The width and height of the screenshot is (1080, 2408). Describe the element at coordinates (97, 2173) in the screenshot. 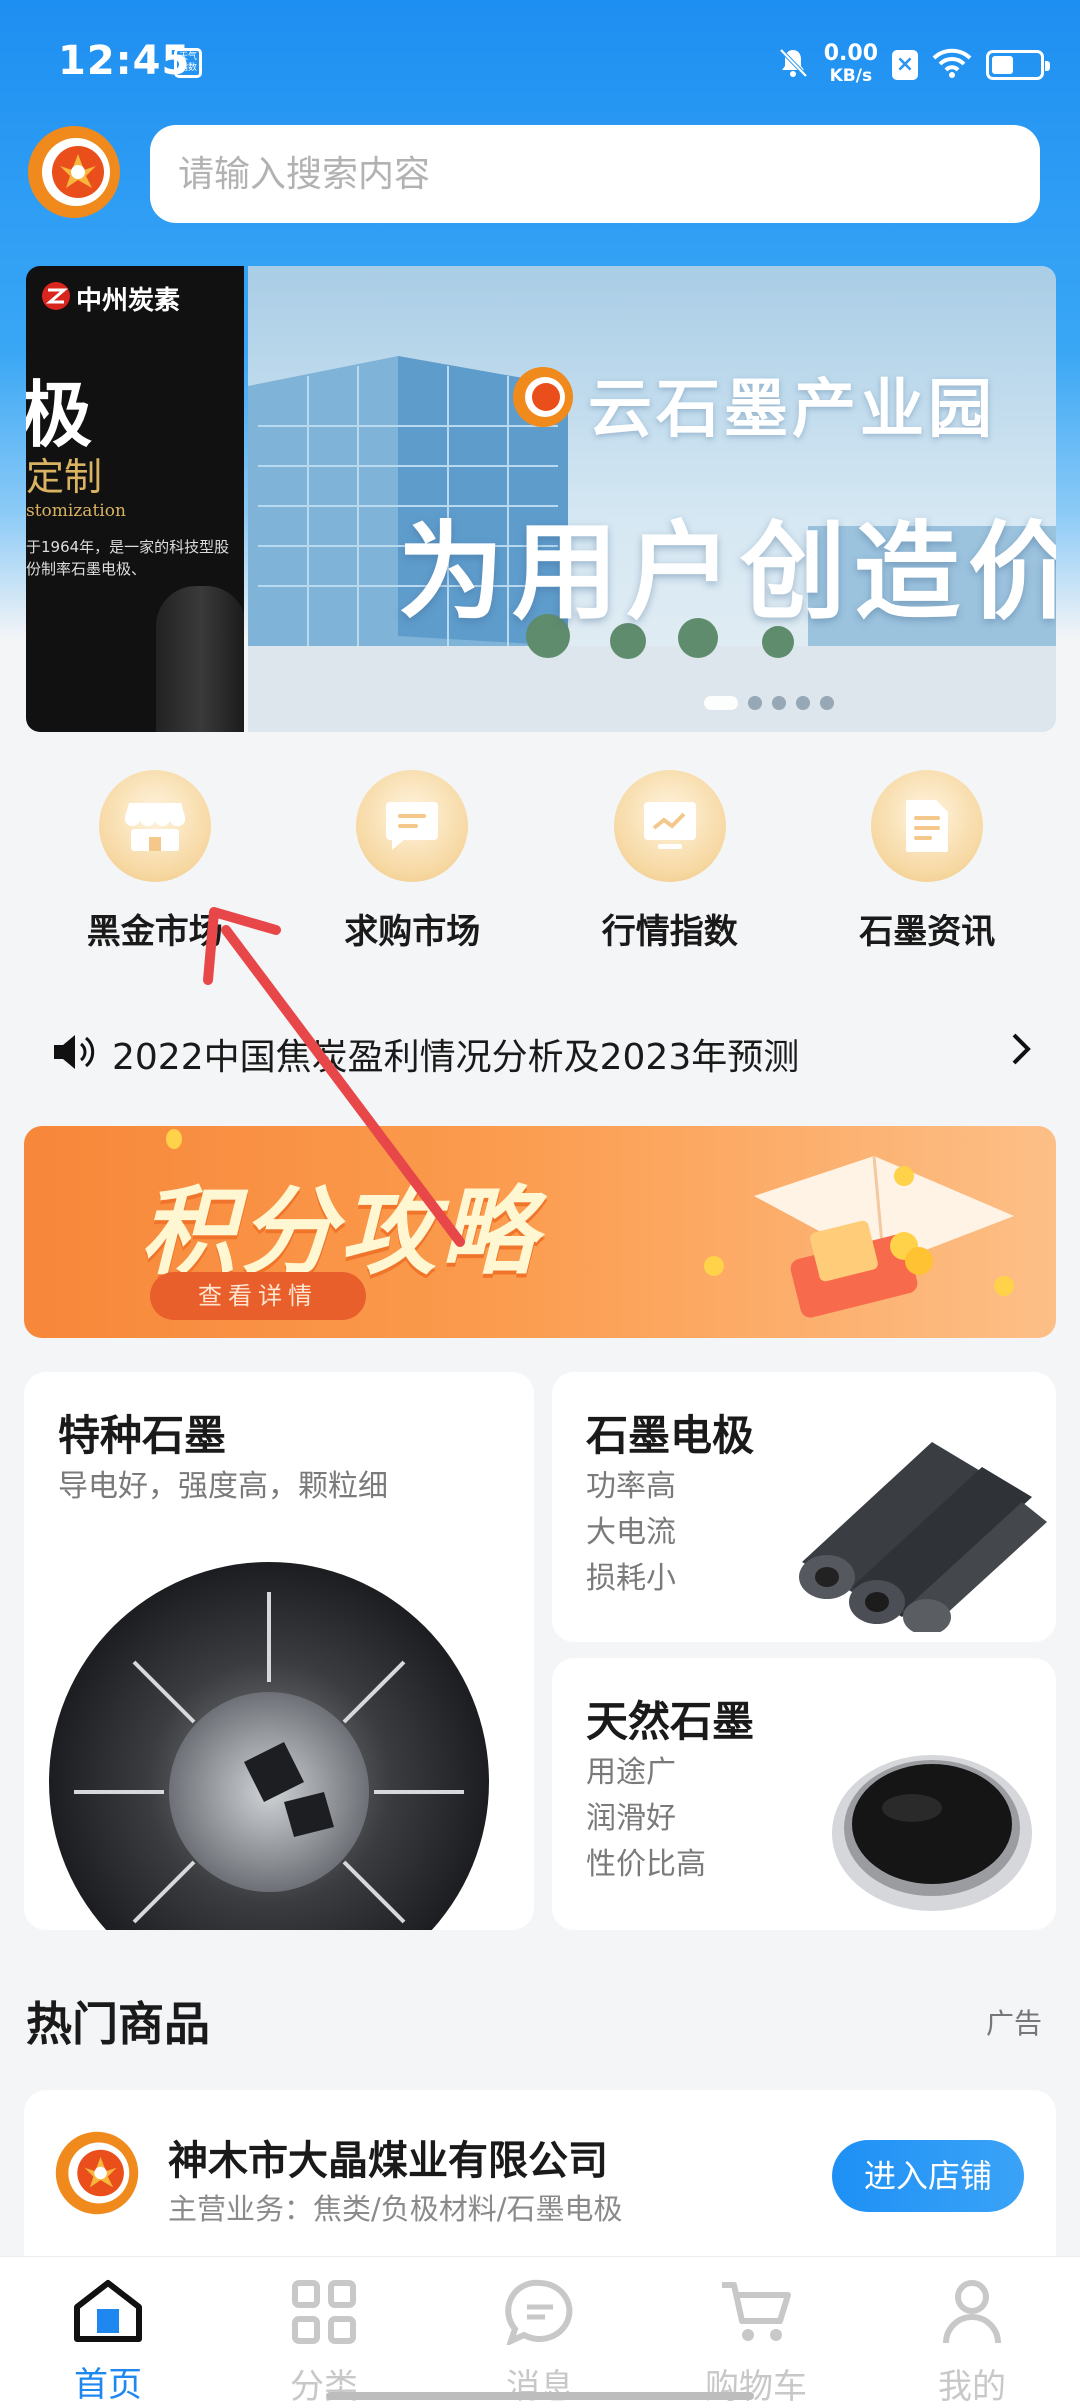

I see `shop-logo-icon` at that location.